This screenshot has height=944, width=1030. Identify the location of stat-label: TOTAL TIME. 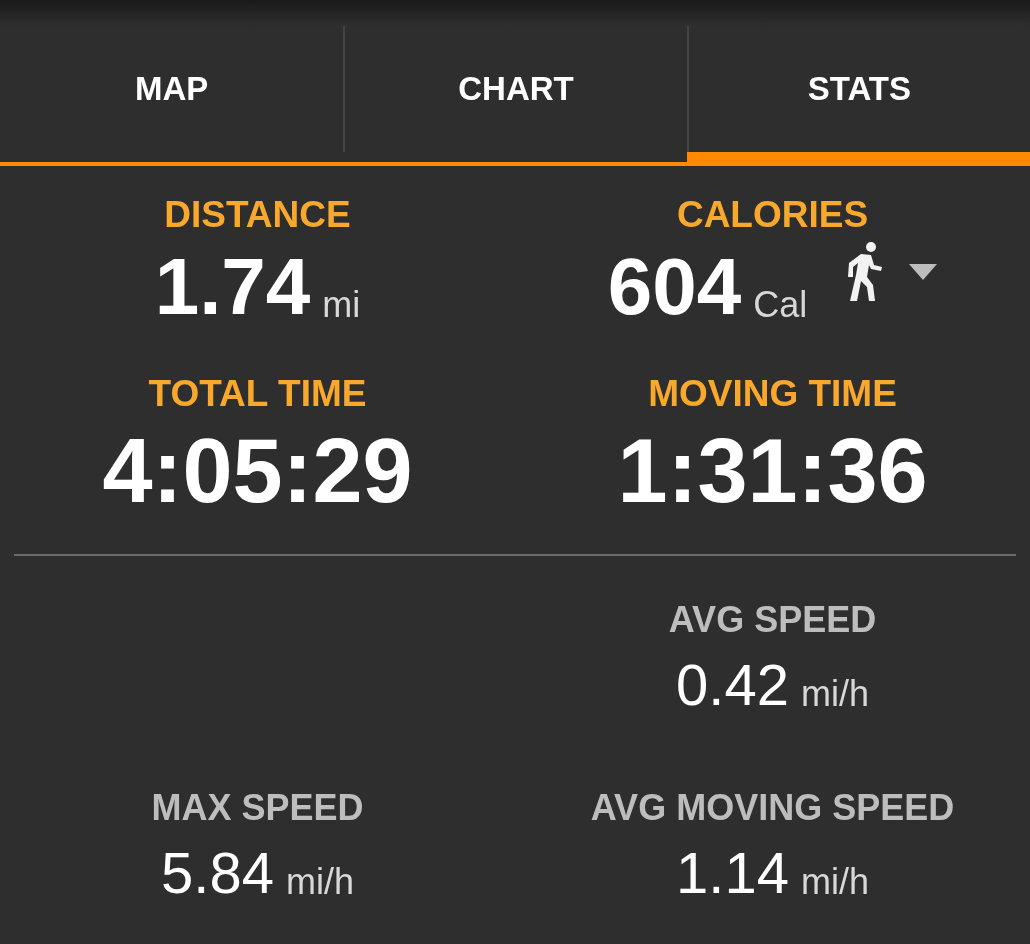
(257, 393).